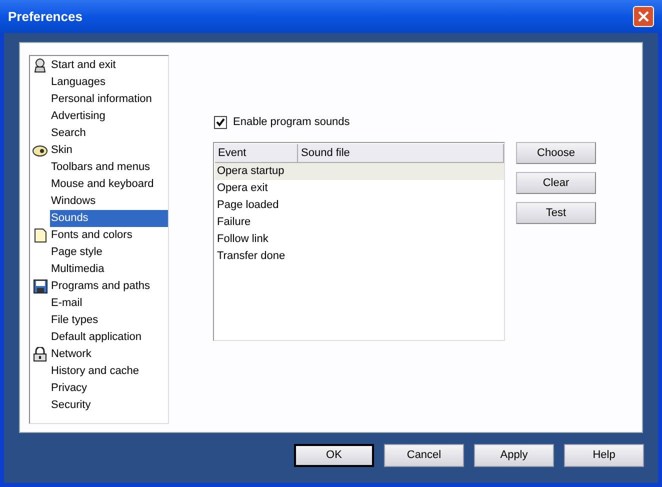 The height and width of the screenshot is (487, 662). What do you see at coordinates (256, 153) in the screenshot?
I see `column-header: Event` at bounding box center [256, 153].